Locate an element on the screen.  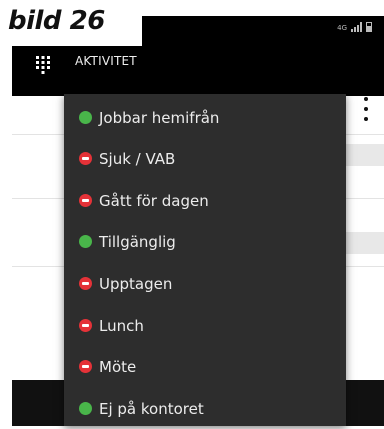
menu-item-lunch: Lunch is located at coordinates (205, 325).